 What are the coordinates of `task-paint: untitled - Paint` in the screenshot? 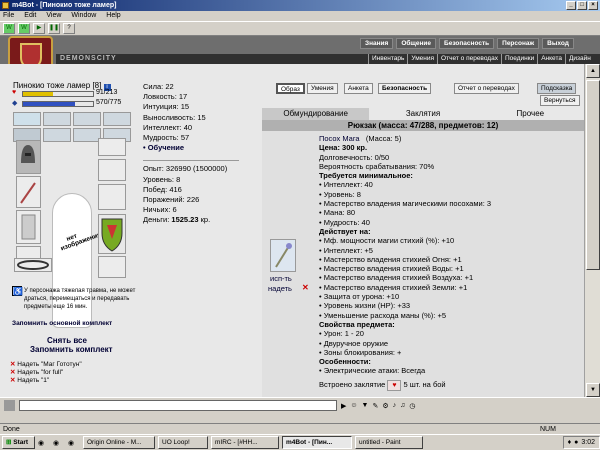 It's located at (389, 442).